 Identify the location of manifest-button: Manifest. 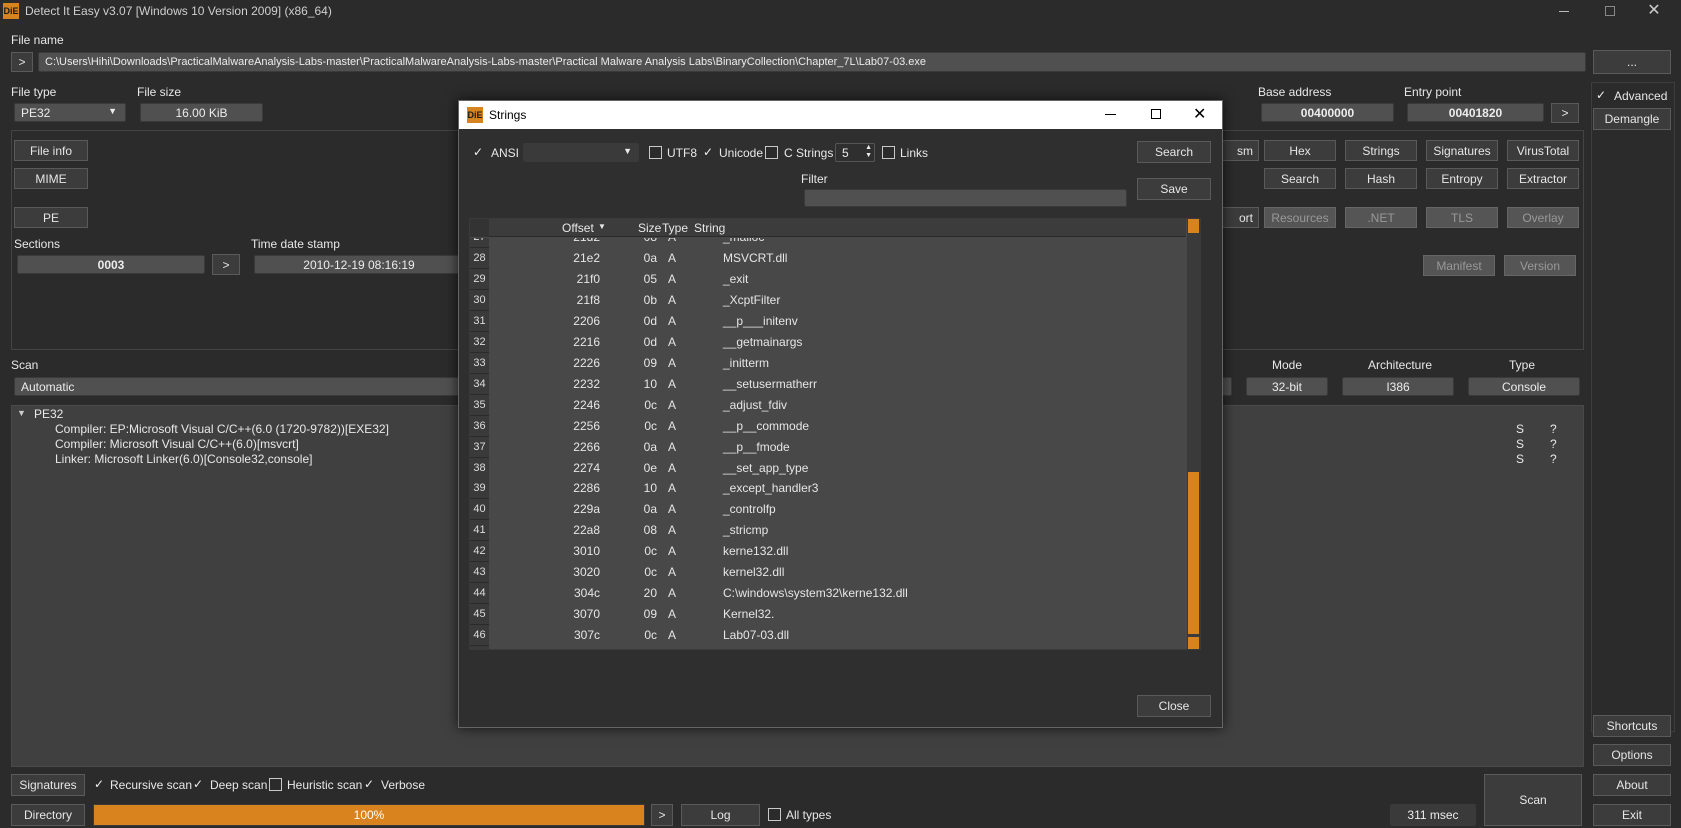
(1459, 265).